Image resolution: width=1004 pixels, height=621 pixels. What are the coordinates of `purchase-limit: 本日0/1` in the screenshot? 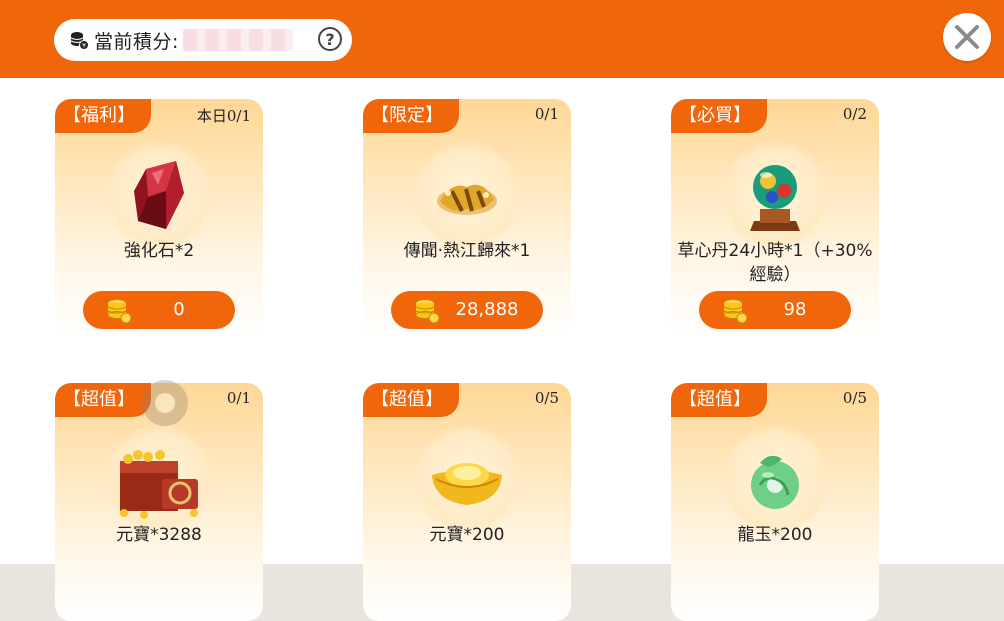 It's located at (223, 116).